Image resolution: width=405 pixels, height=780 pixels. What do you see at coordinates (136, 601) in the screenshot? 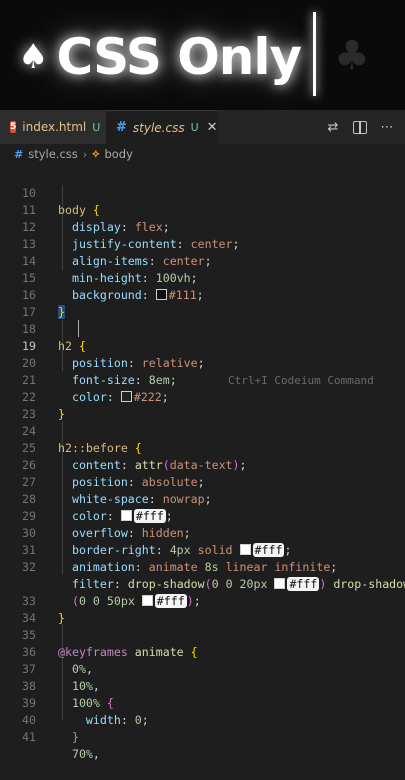
I see `code-line-wrap: (0 0 50px #fff);` at bounding box center [136, 601].